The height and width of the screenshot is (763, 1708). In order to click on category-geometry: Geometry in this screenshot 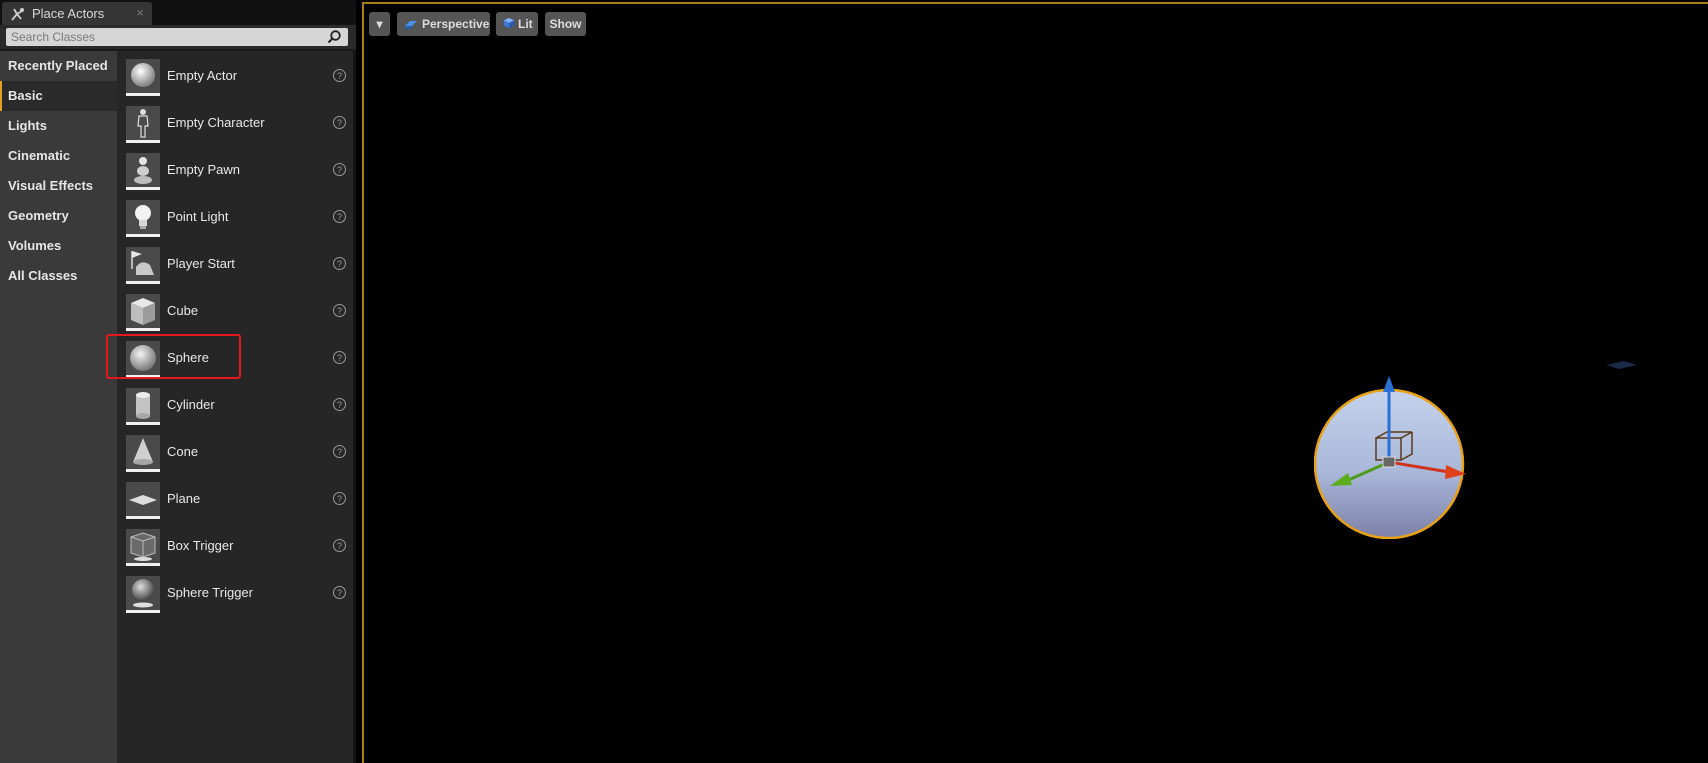, I will do `click(58, 216)`.